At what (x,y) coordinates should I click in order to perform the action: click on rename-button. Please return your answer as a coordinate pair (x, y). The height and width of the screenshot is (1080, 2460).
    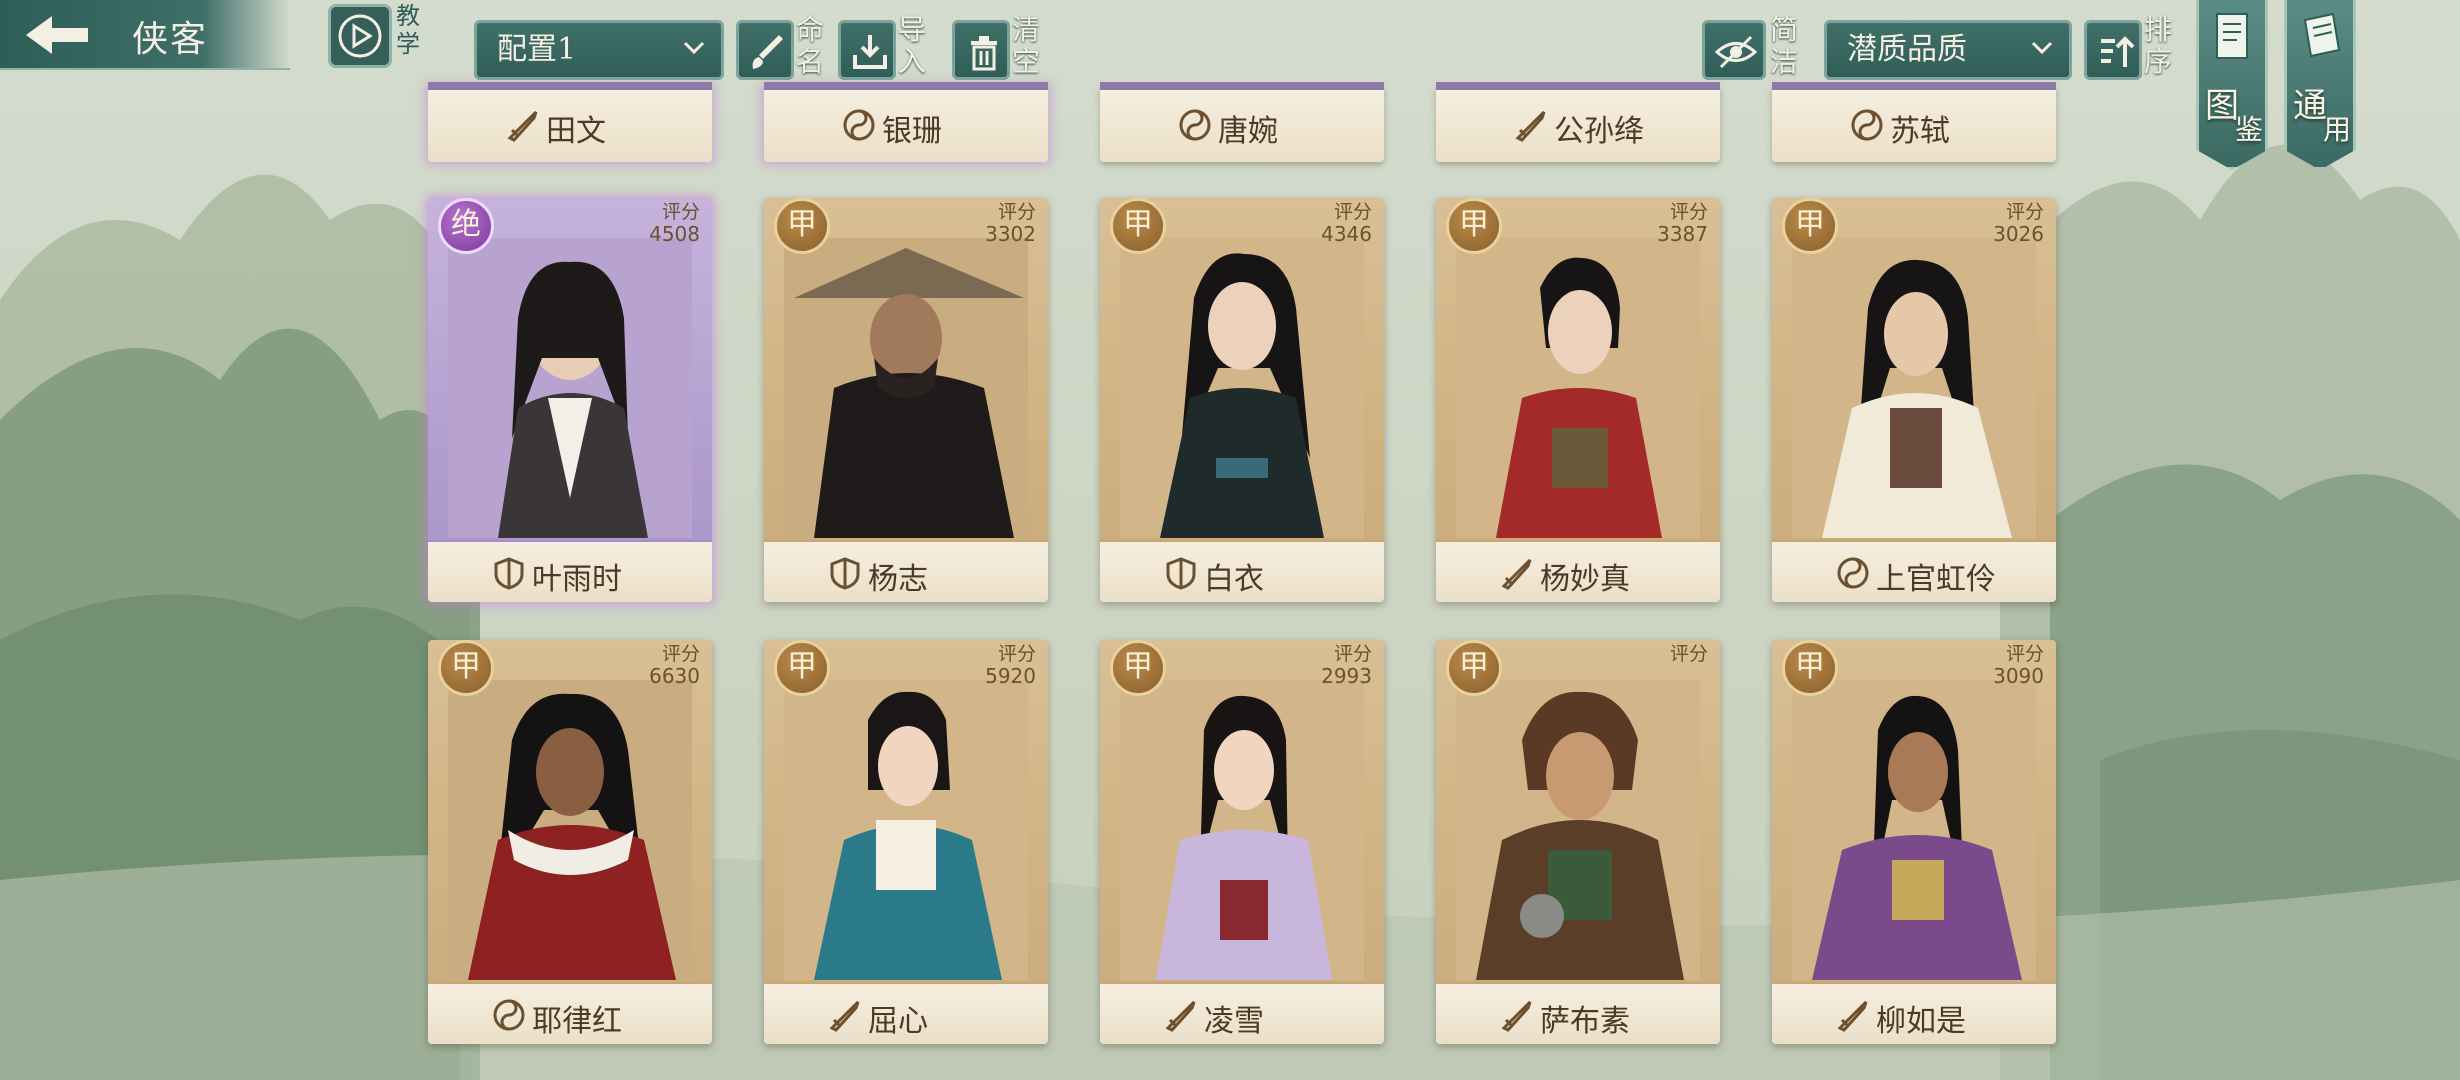
    Looking at the image, I should click on (765, 50).